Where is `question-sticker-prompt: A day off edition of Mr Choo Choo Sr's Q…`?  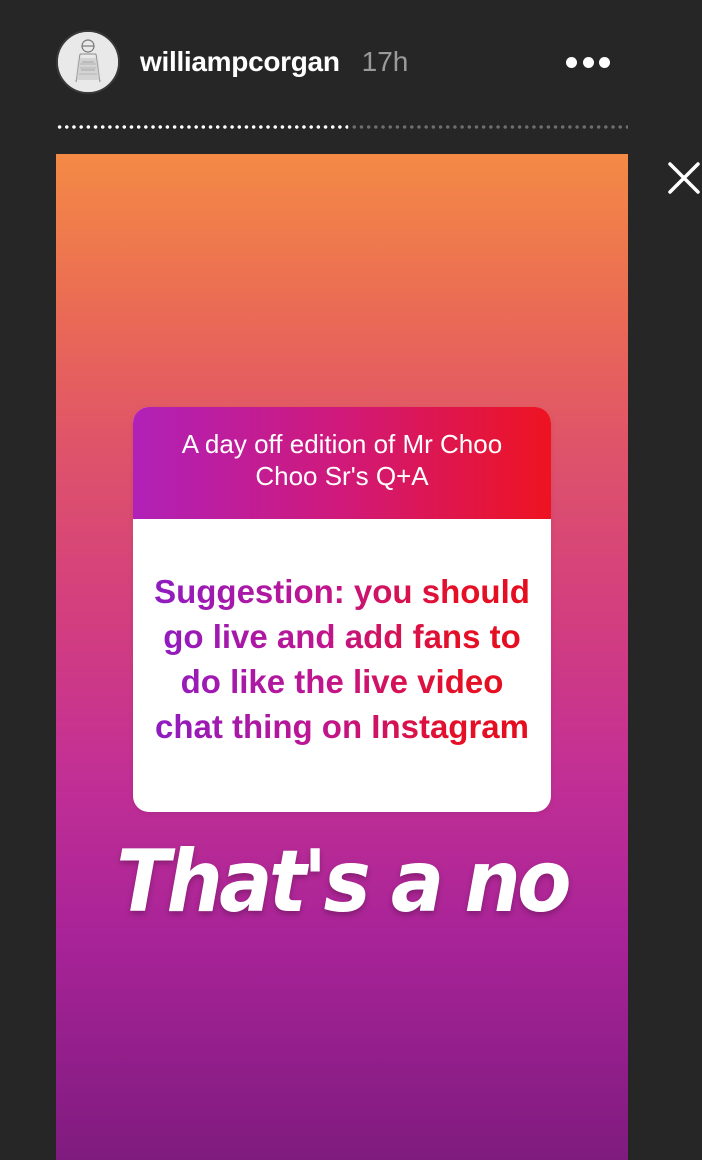
question-sticker-prompt: A day off edition of Mr Choo Choo Sr's Q… is located at coordinates (342, 460).